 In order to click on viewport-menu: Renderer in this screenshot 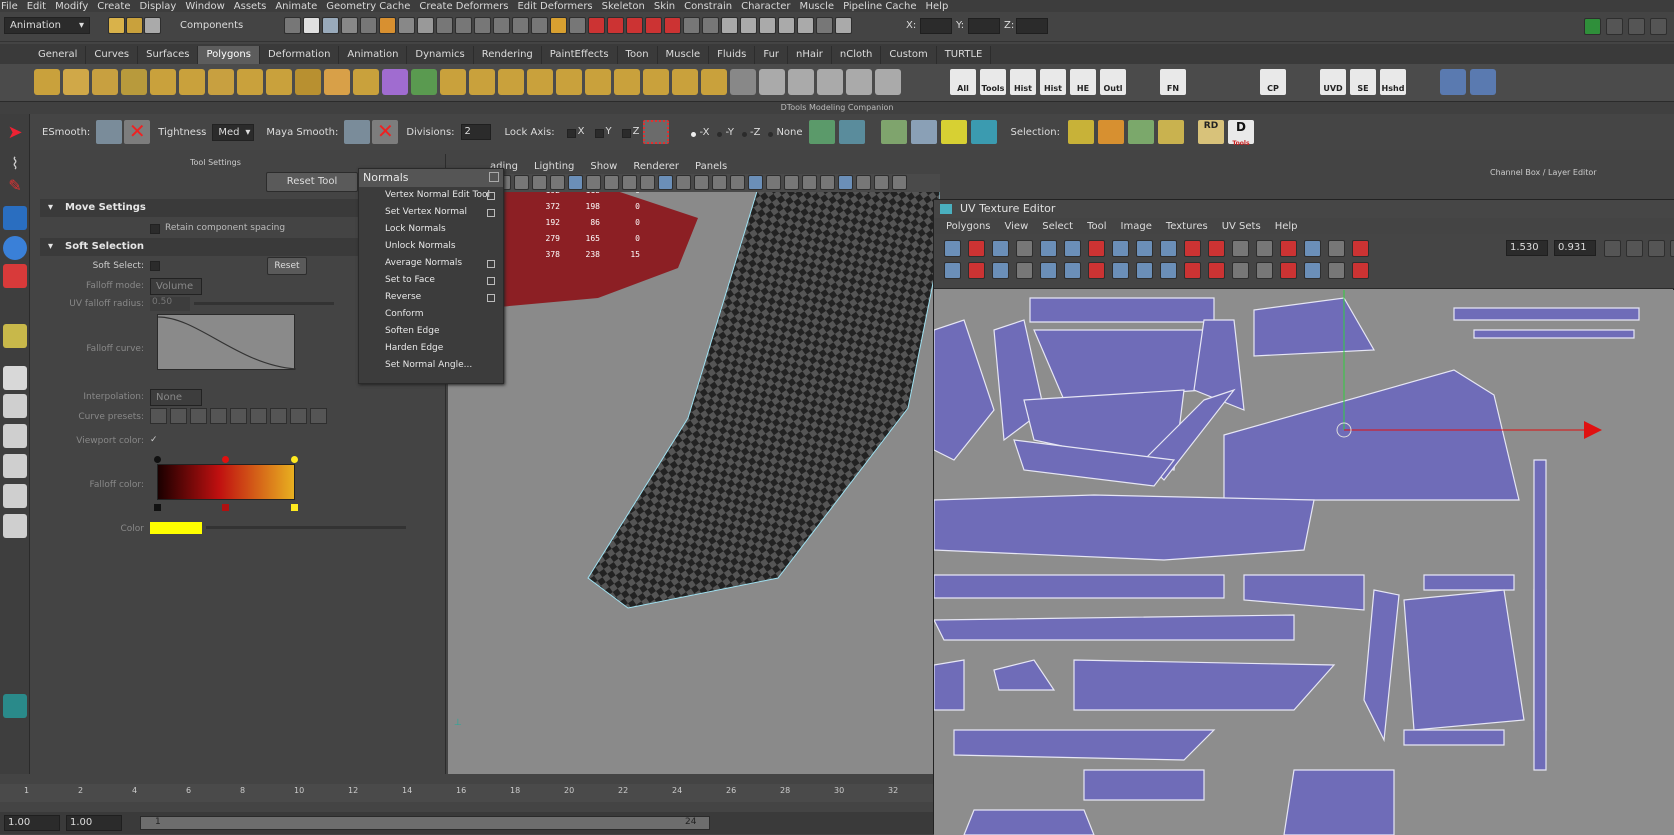, I will do `click(656, 166)`.